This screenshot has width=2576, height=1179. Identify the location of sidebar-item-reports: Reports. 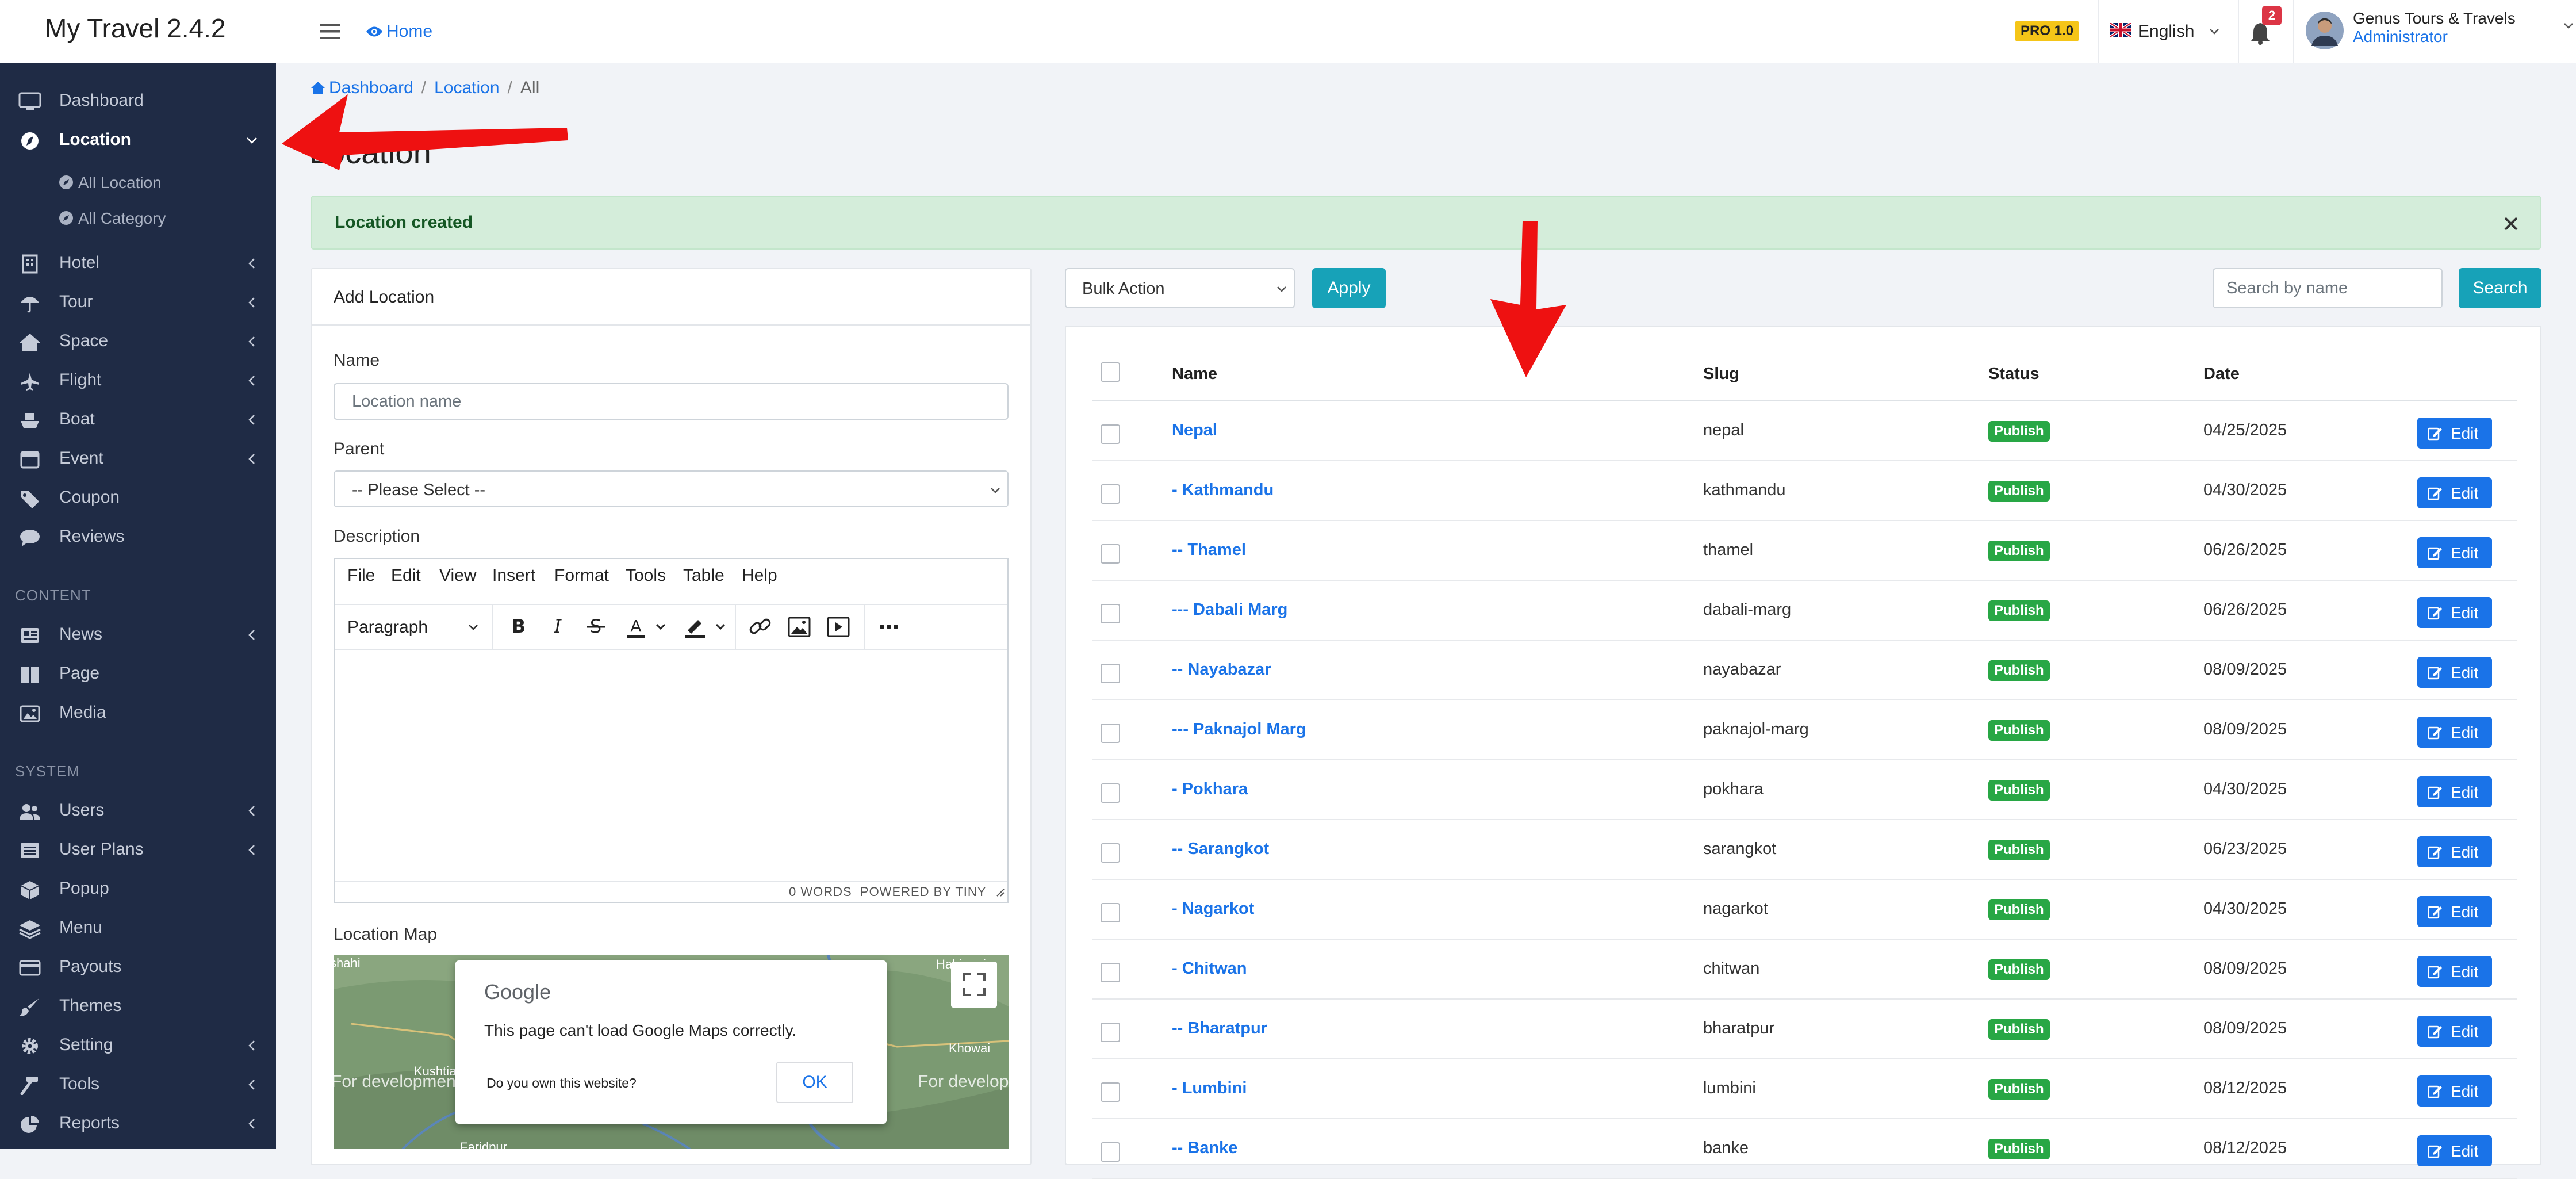
(138, 1123).